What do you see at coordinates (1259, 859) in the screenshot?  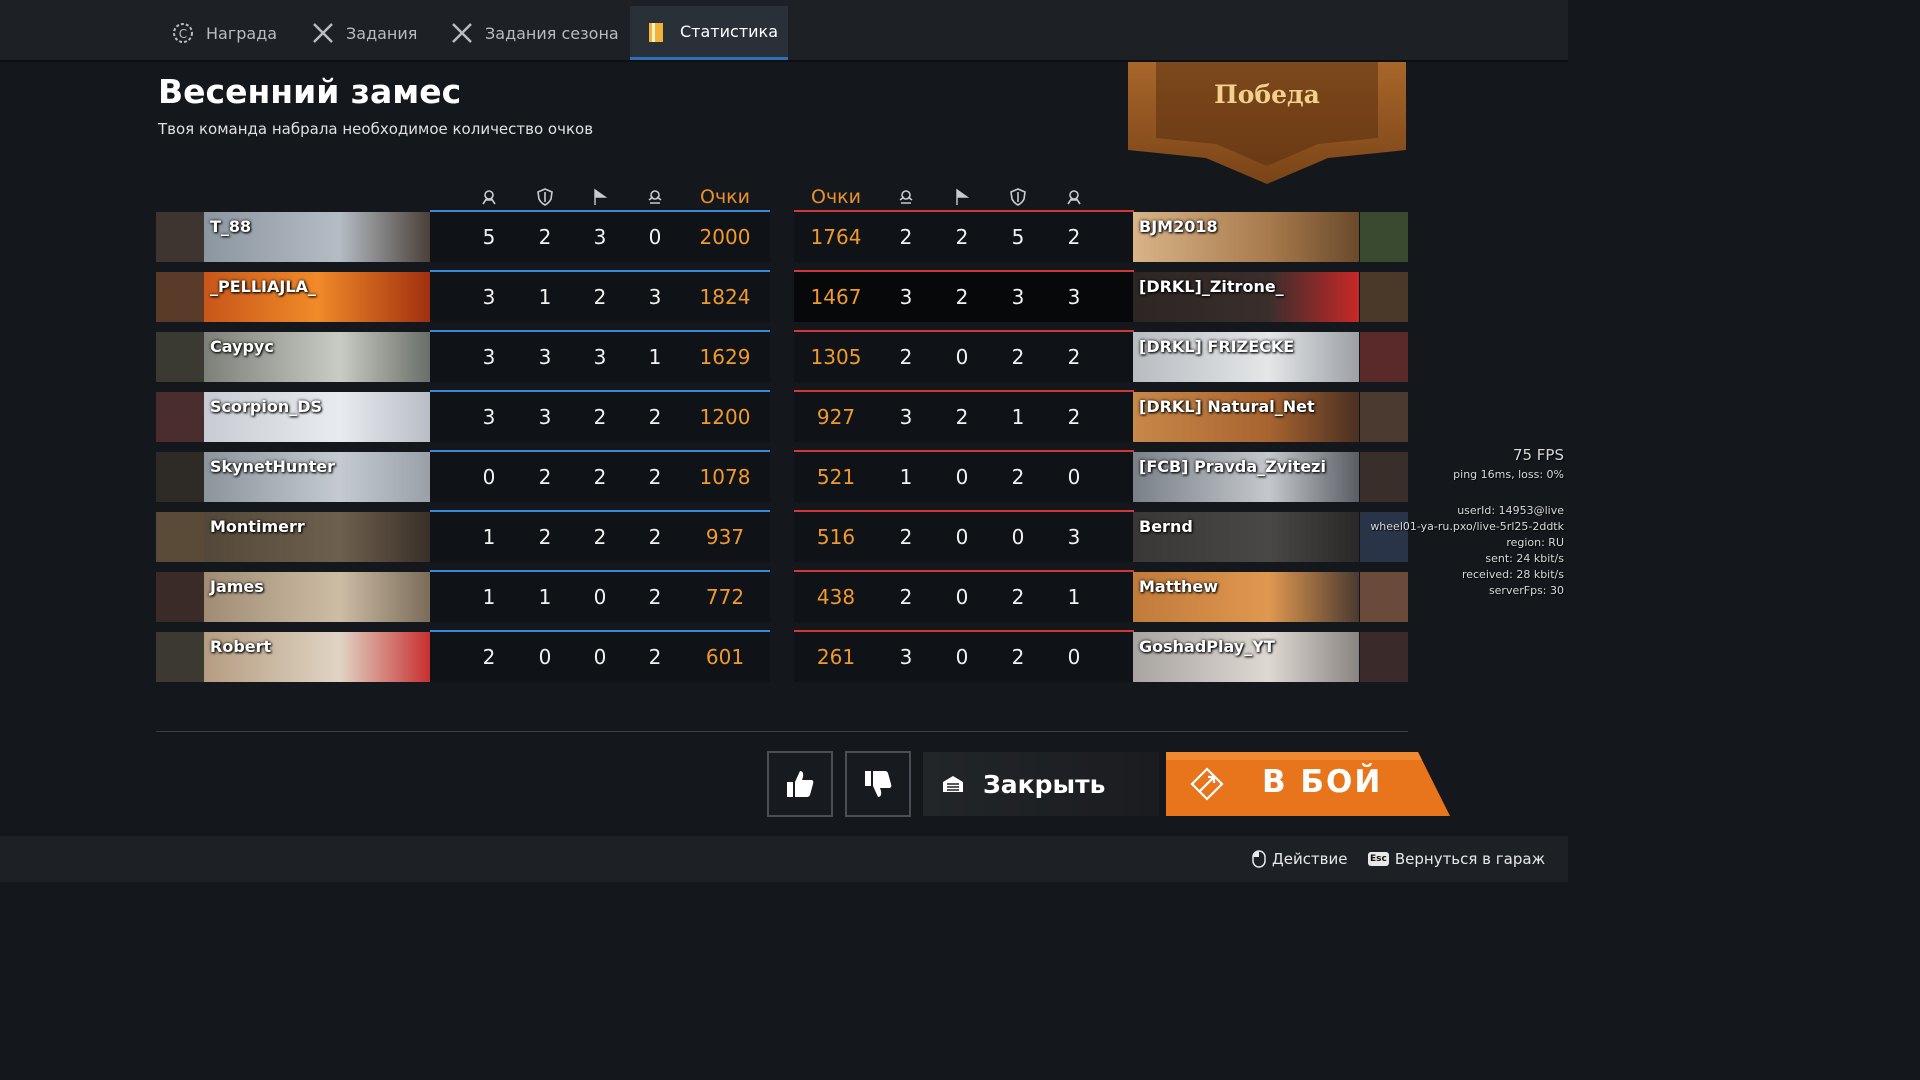 I see `mouse-icon` at bounding box center [1259, 859].